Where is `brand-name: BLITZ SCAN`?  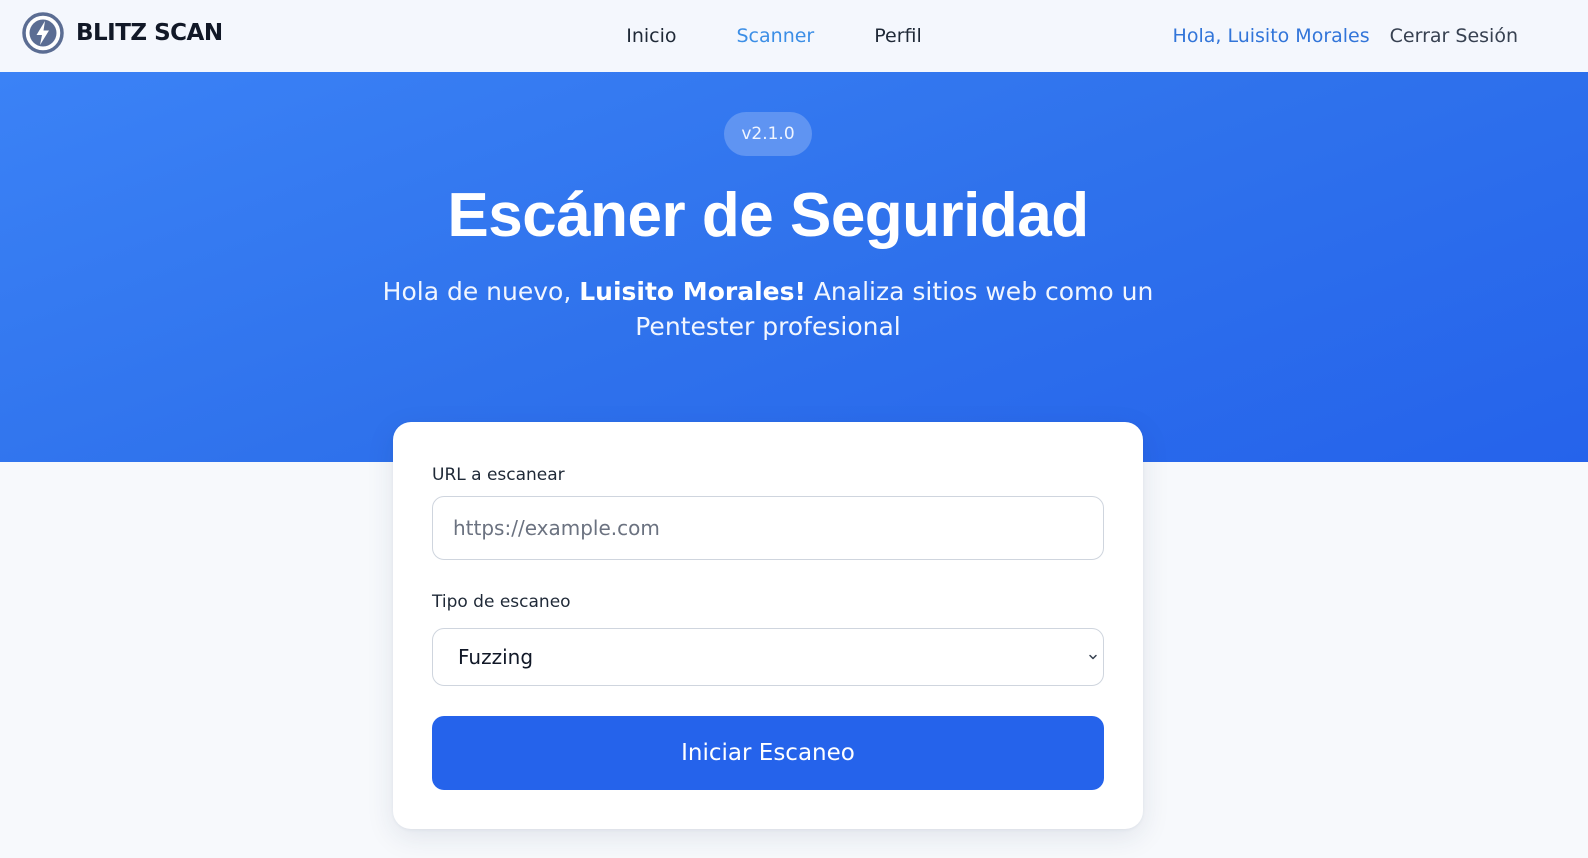
brand-name: BLITZ SCAN is located at coordinates (149, 33).